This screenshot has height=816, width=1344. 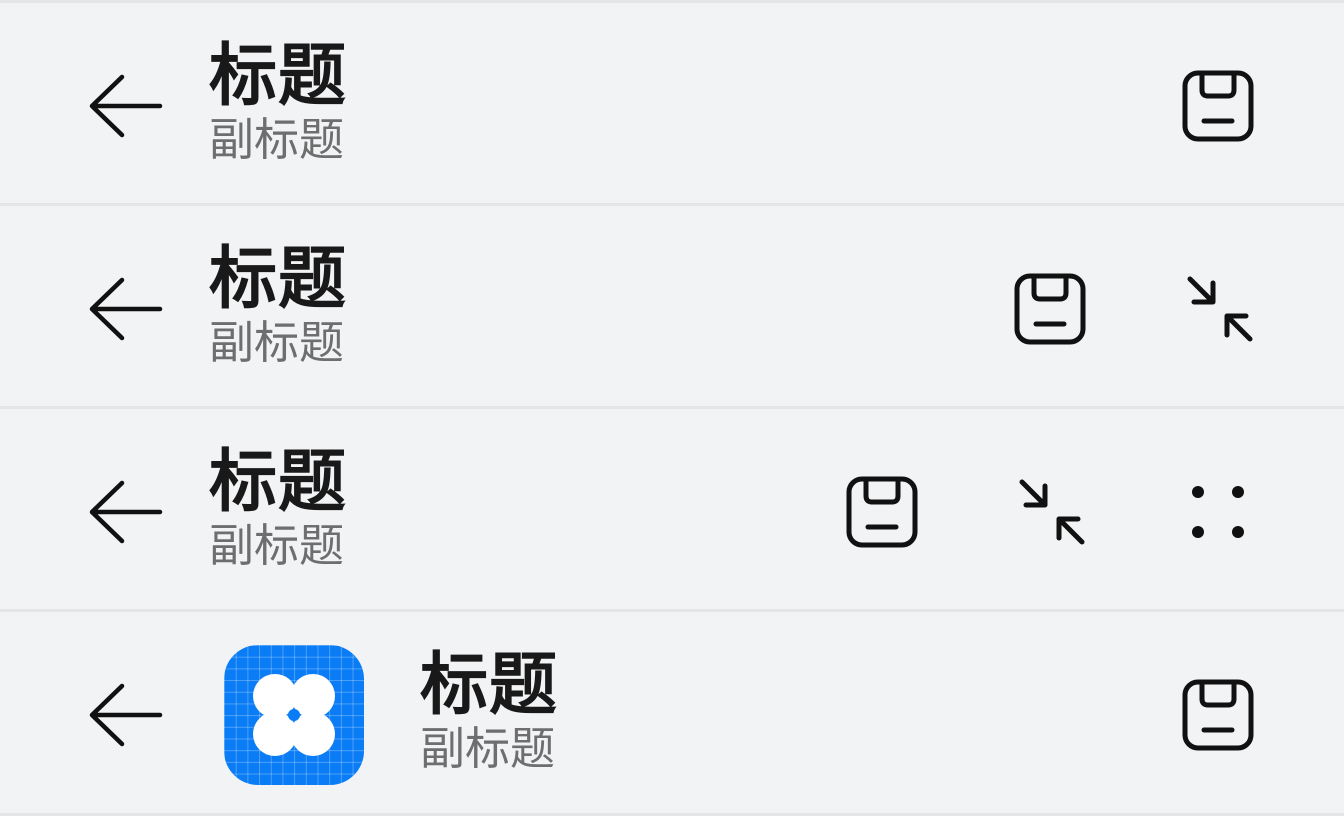 I want to click on more-button, so click(x=1218, y=512).